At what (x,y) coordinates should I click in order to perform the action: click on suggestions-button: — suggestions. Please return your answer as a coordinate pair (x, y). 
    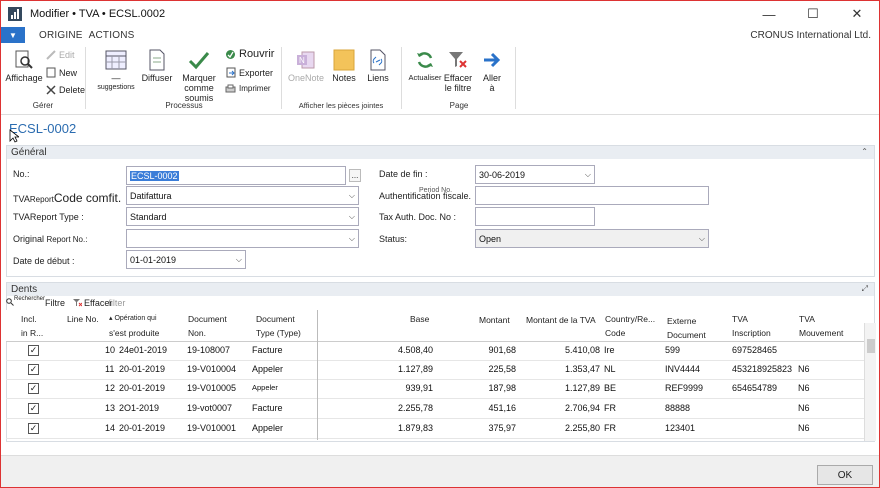
    Looking at the image, I should click on (116, 71).